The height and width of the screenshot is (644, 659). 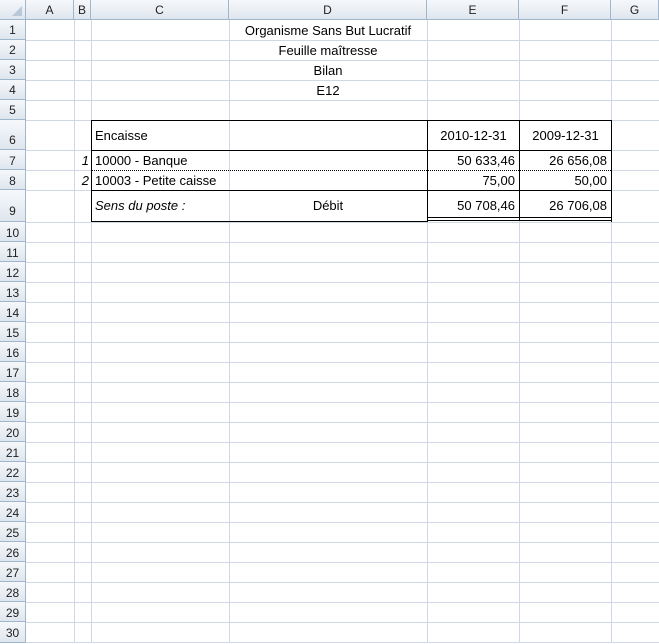 I want to click on amount-current-year: 50 633,46, so click(x=473, y=160).